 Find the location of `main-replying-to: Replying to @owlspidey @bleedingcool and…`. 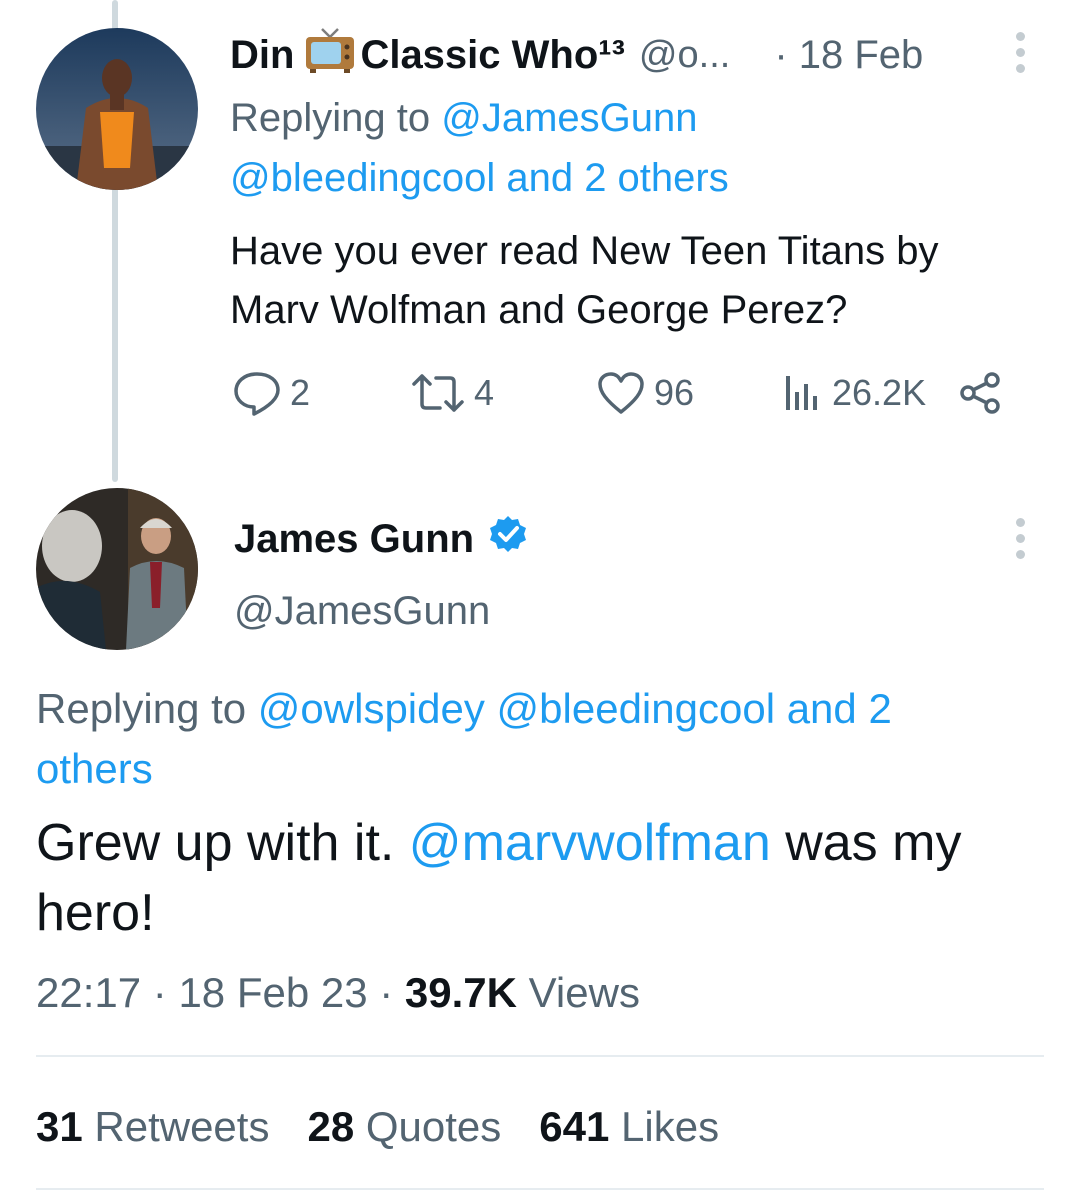

main-replying-to: Replying to @owlspidey @bleedingcool and… is located at coordinates (464, 709).